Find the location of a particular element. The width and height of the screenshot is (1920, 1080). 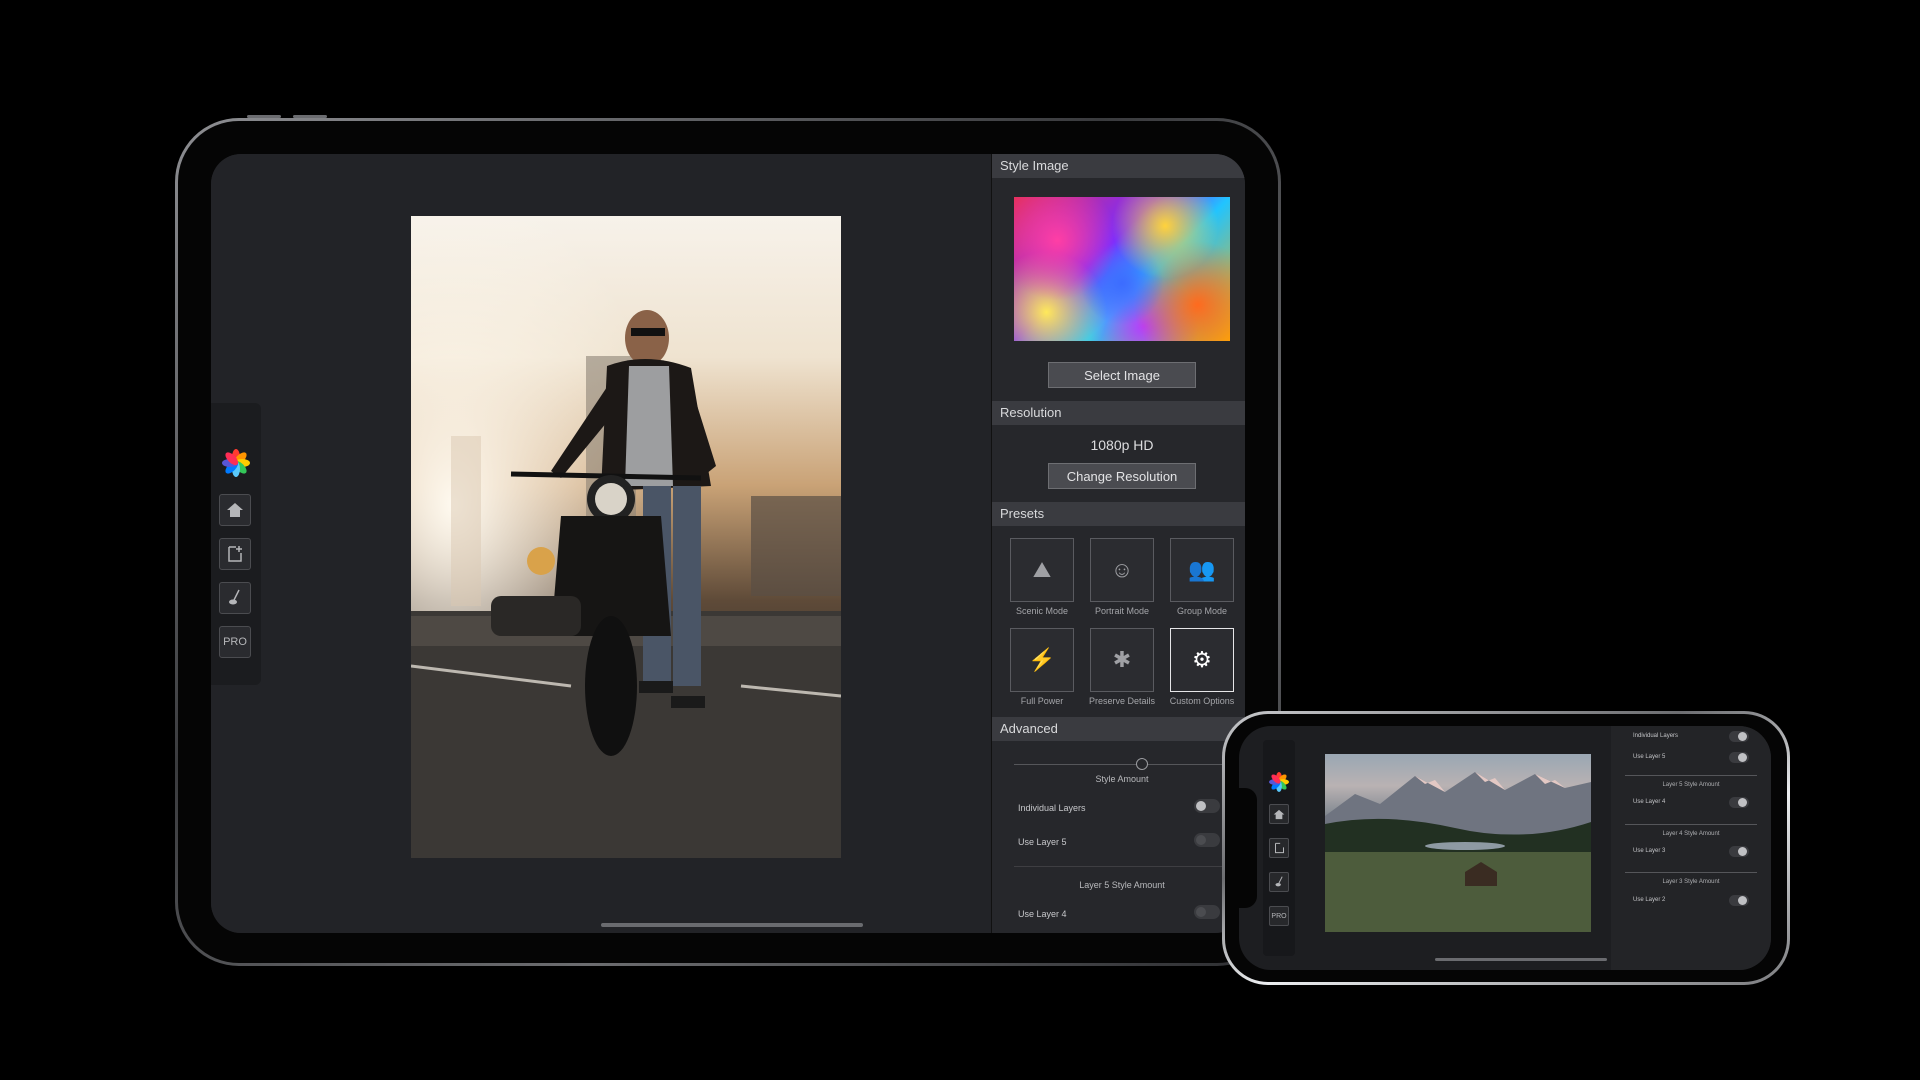

phone-layer-5-slider is located at coordinates (1691, 775).